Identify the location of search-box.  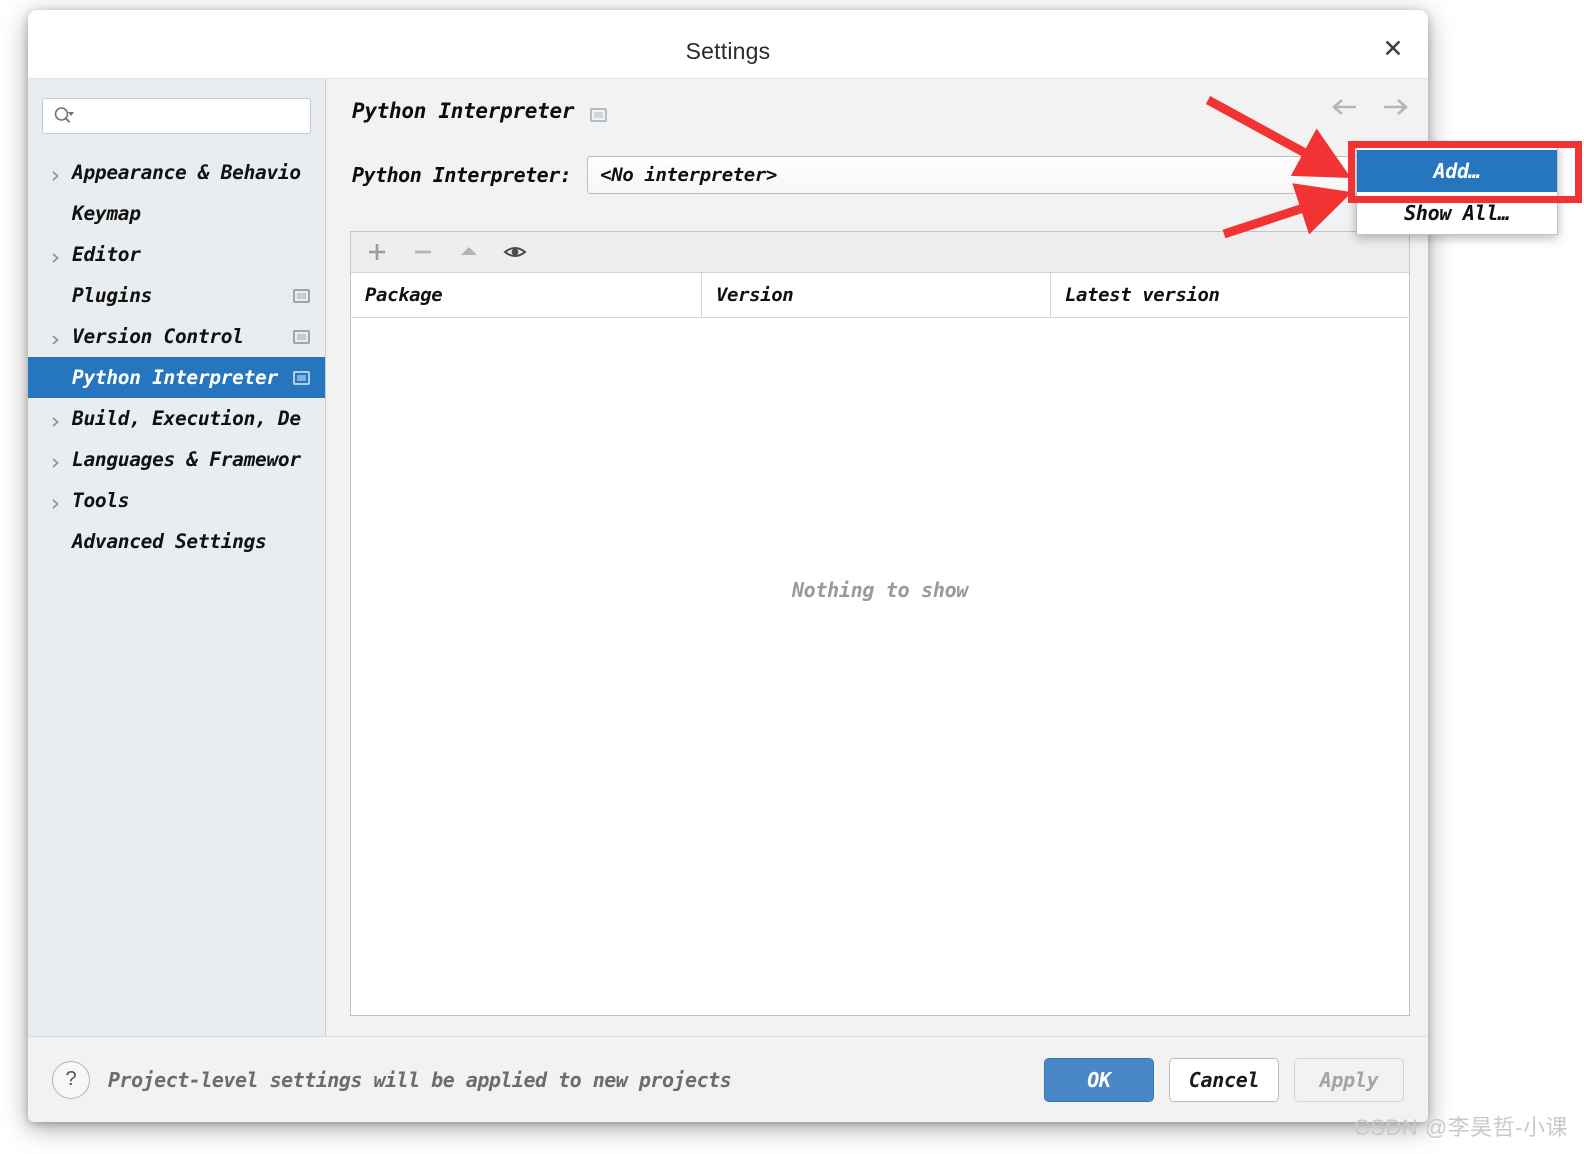
(176, 116).